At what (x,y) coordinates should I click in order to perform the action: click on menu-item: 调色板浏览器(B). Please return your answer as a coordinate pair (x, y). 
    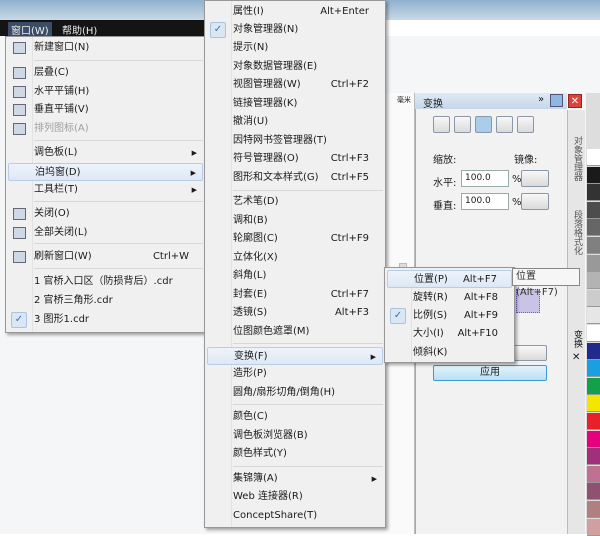
    Looking at the image, I should click on (295, 436).